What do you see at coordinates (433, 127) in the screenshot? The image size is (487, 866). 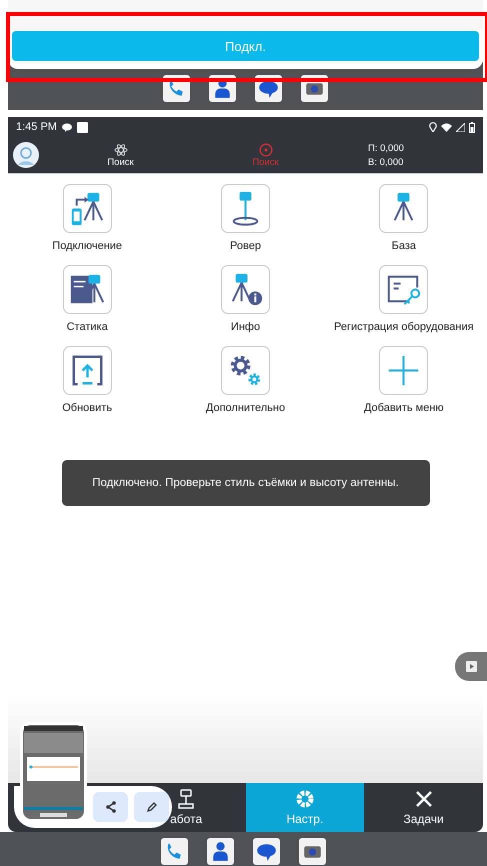 I see `location-icon` at bounding box center [433, 127].